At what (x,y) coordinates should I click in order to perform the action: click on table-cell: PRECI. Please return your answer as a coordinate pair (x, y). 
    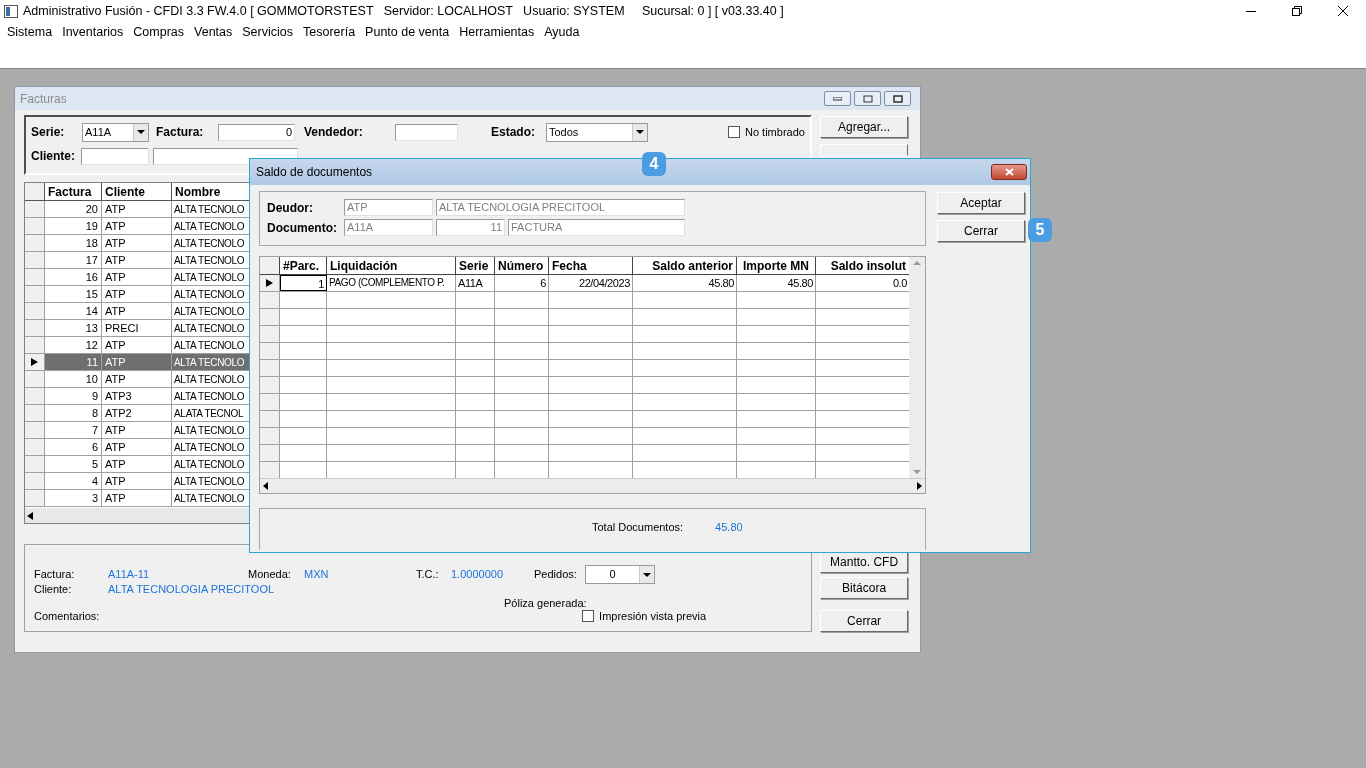
    Looking at the image, I should click on (137, 328).